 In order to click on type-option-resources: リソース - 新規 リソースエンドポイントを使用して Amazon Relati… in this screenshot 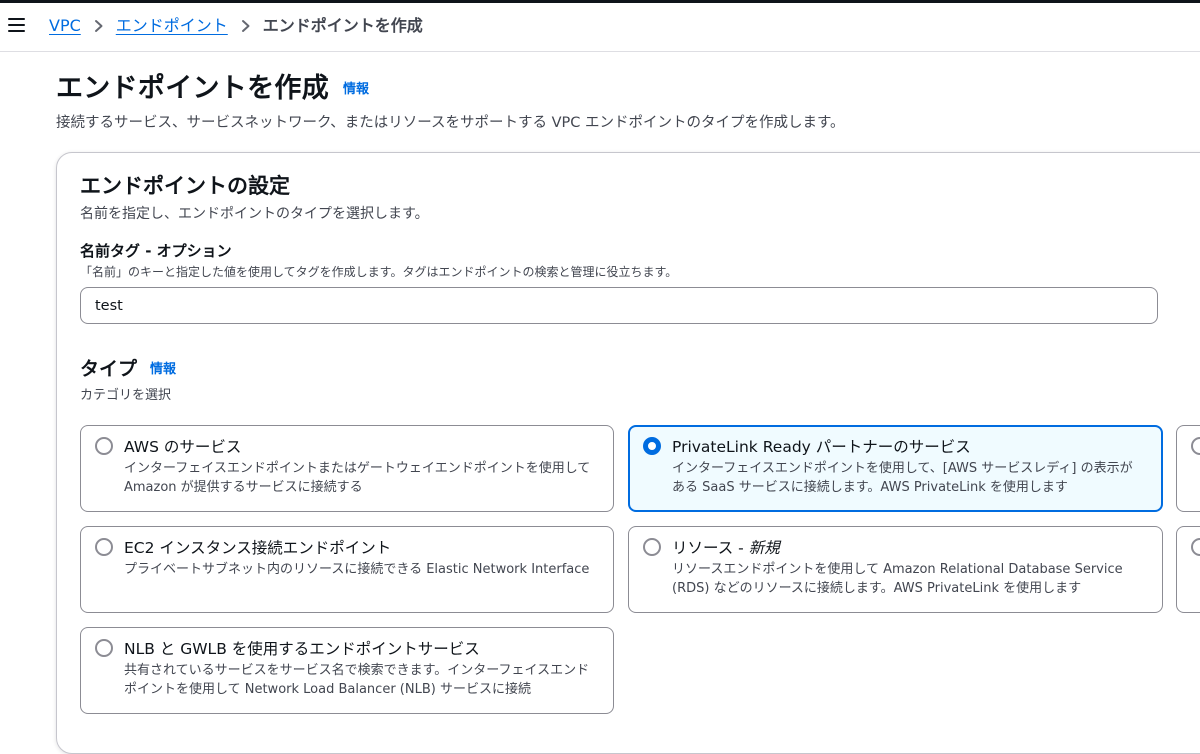, I will do `click(895, 569)`.